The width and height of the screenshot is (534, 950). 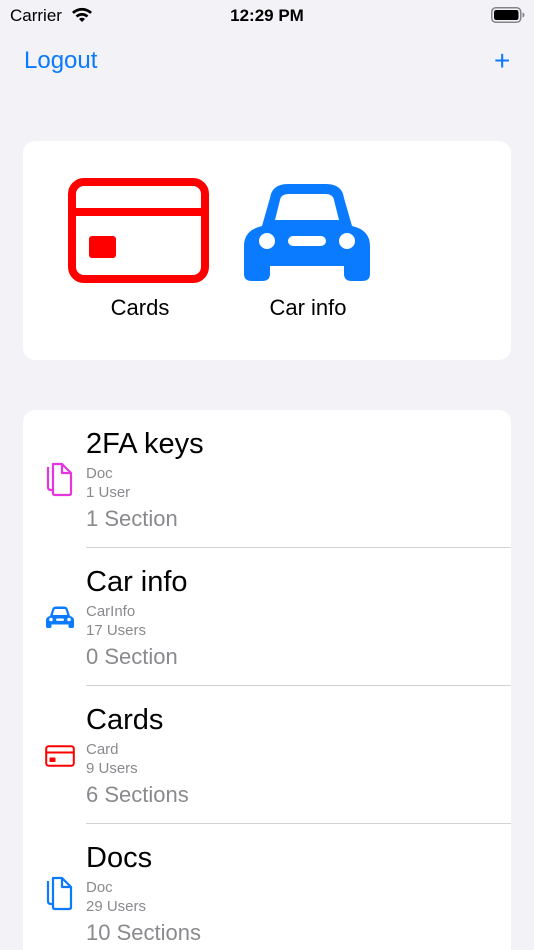 What do you see at coordinates (137, 582) in the screenshot?
I see `item-title: Car info` at bounding box center [137, 582].